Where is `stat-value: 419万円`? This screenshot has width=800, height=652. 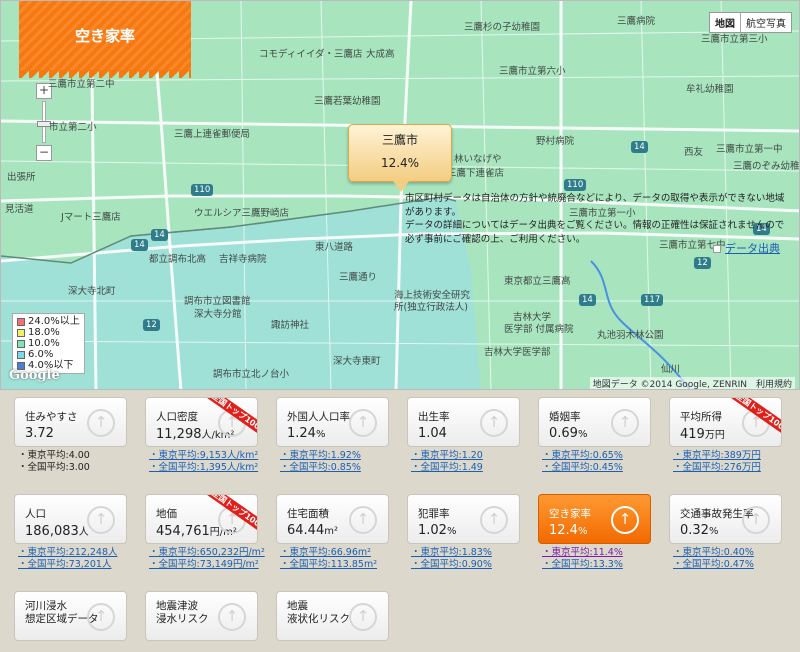 stat-value: 419万円 is located at coordinates (702, 434).